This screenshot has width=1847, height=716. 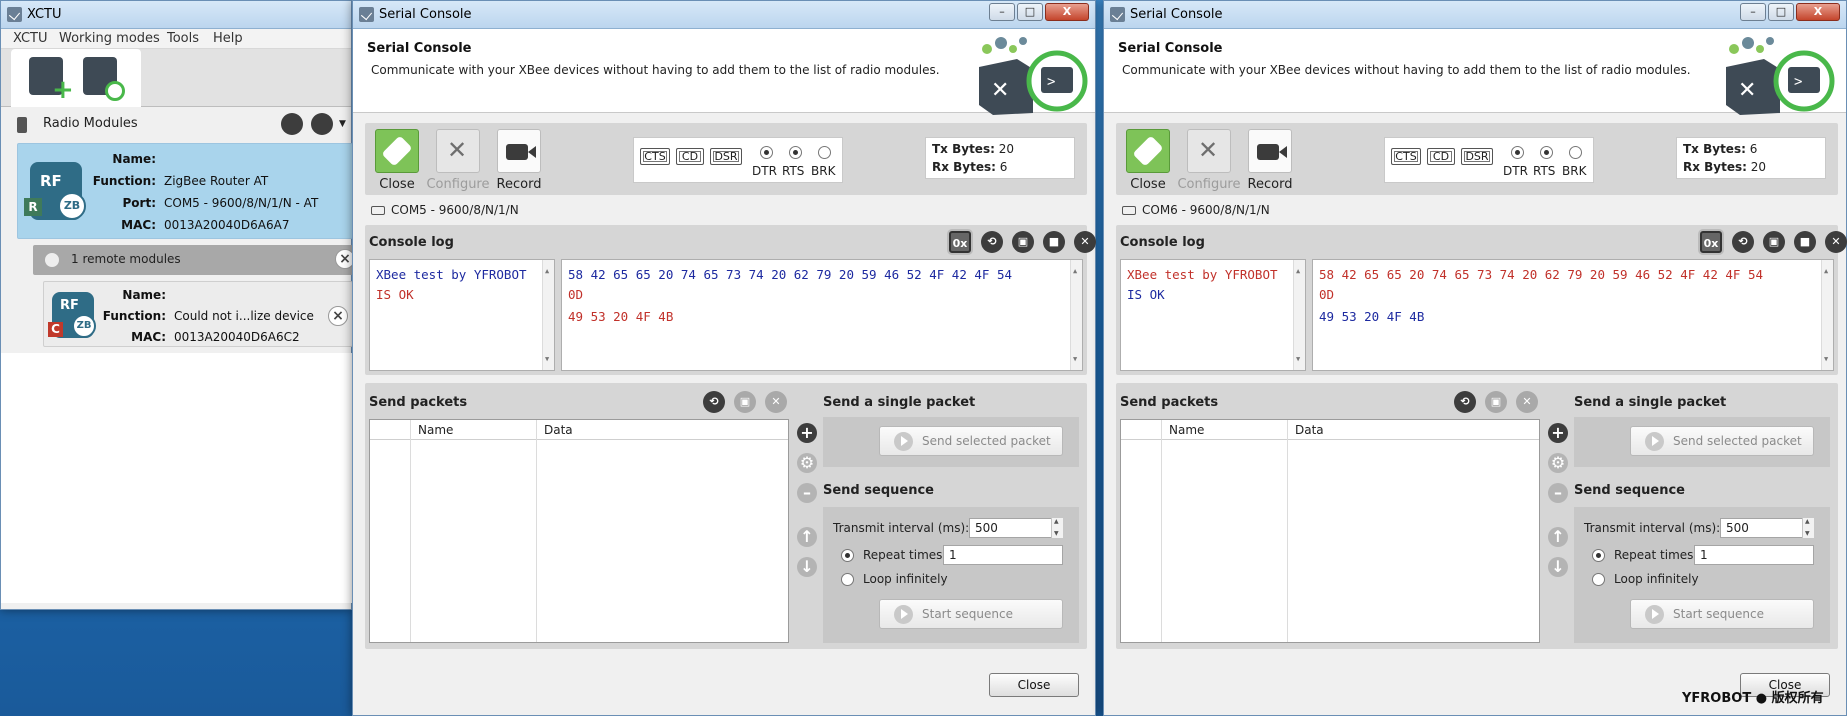 I want to click on send-packets-label: Send packets, so click(x=1169, y=402).